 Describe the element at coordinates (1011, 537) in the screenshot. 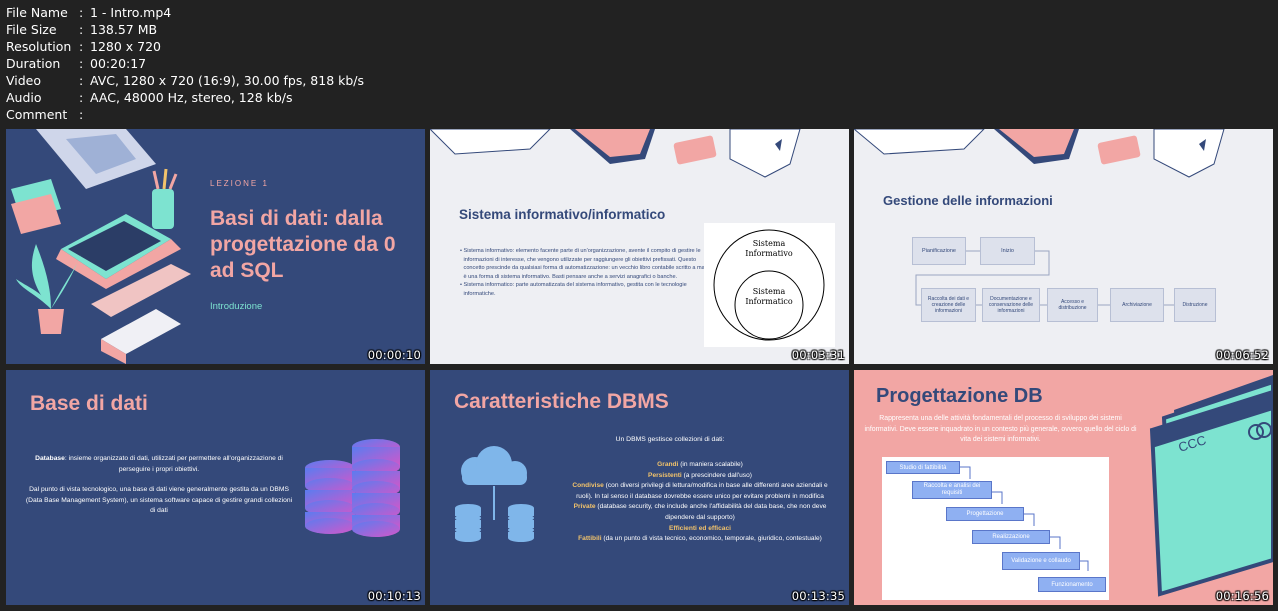

I see `waterfall-step: Realizzazione` at that location.